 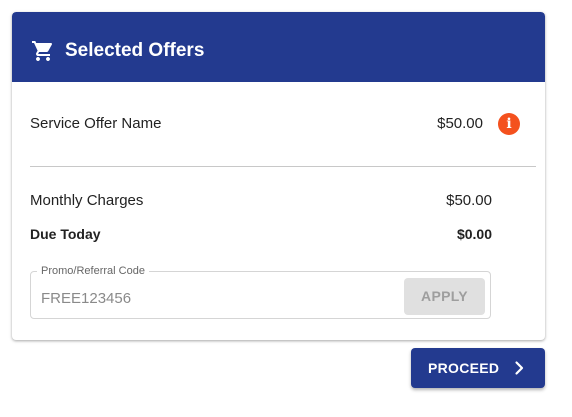 What do you see at coordinates (509, 124) in the screenshot?
I see `info-icon: i` at bounding box center [509, 124].